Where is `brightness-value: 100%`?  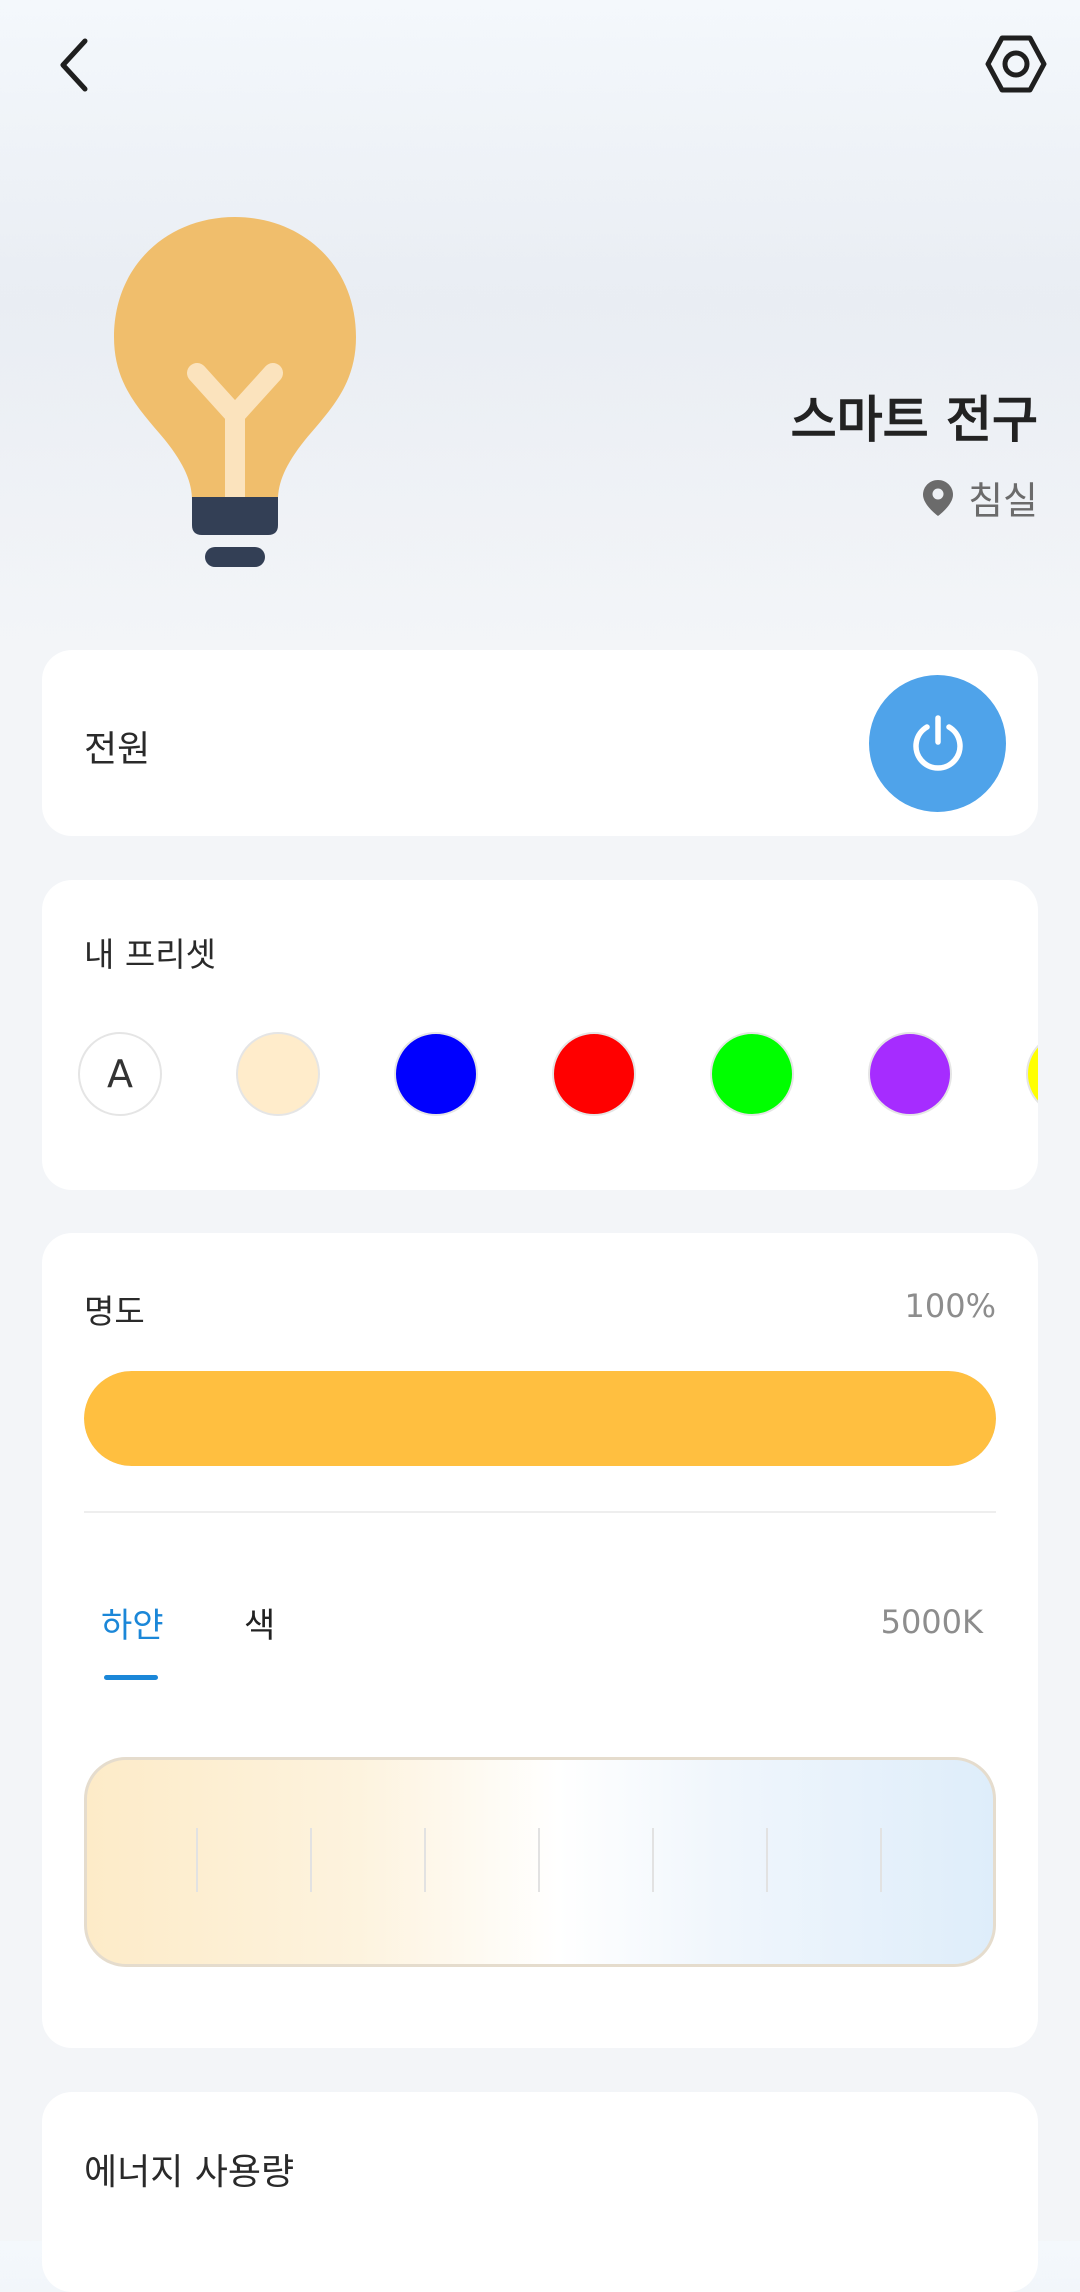
brightness-value: 100% is located at coordinates (950, 1306).